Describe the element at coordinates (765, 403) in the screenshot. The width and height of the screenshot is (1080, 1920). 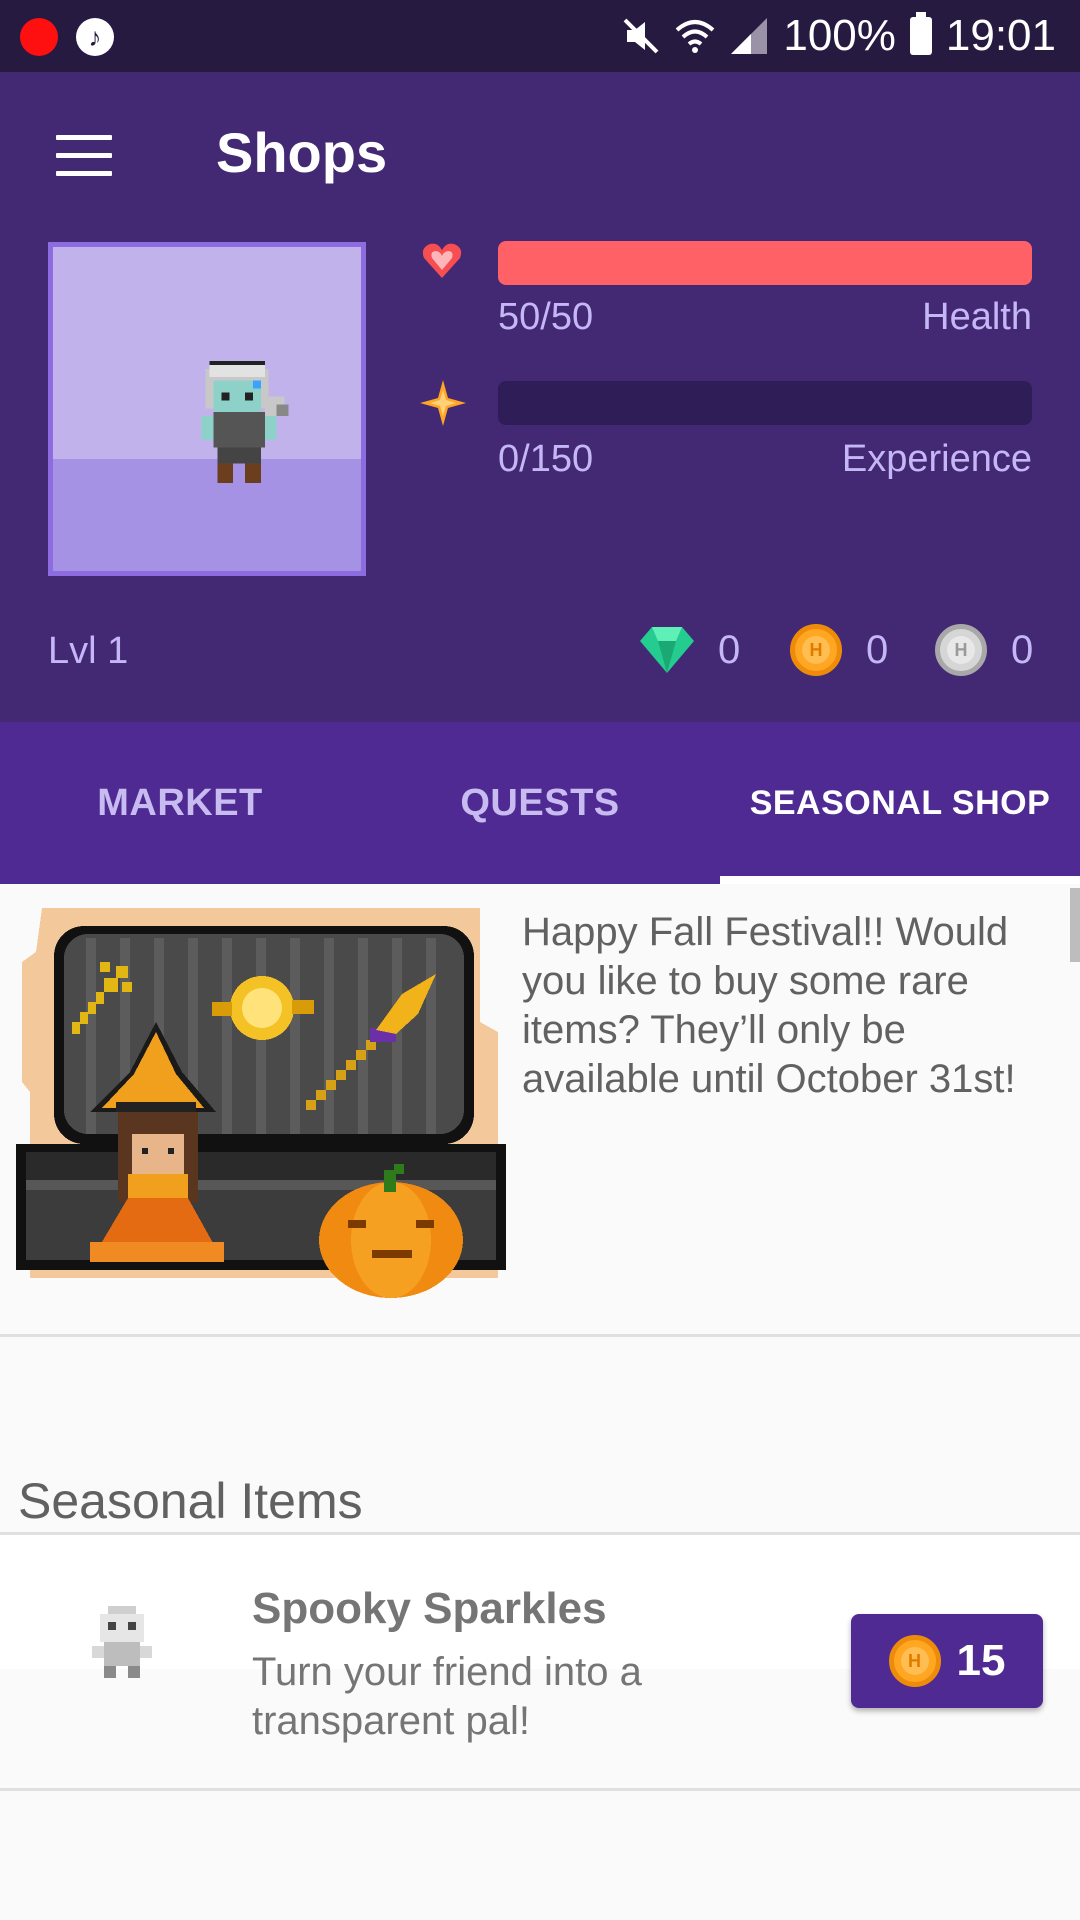
I see `experience-bar` at that location.